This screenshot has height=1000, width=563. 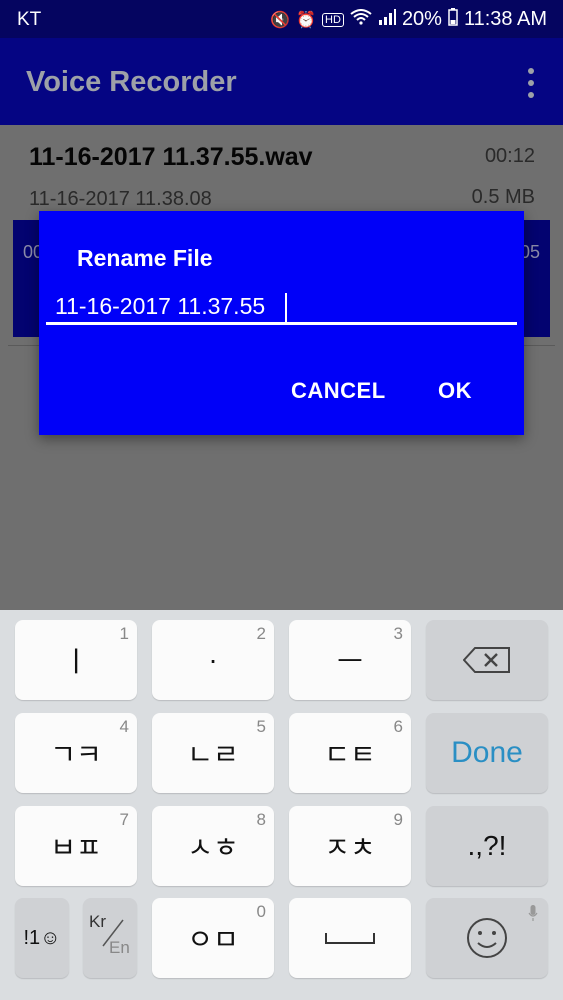 What do you see at coordinates (509, 156) in the screenshot?
I see `recording-duration: 00:12` at bounding box center [509, 156].